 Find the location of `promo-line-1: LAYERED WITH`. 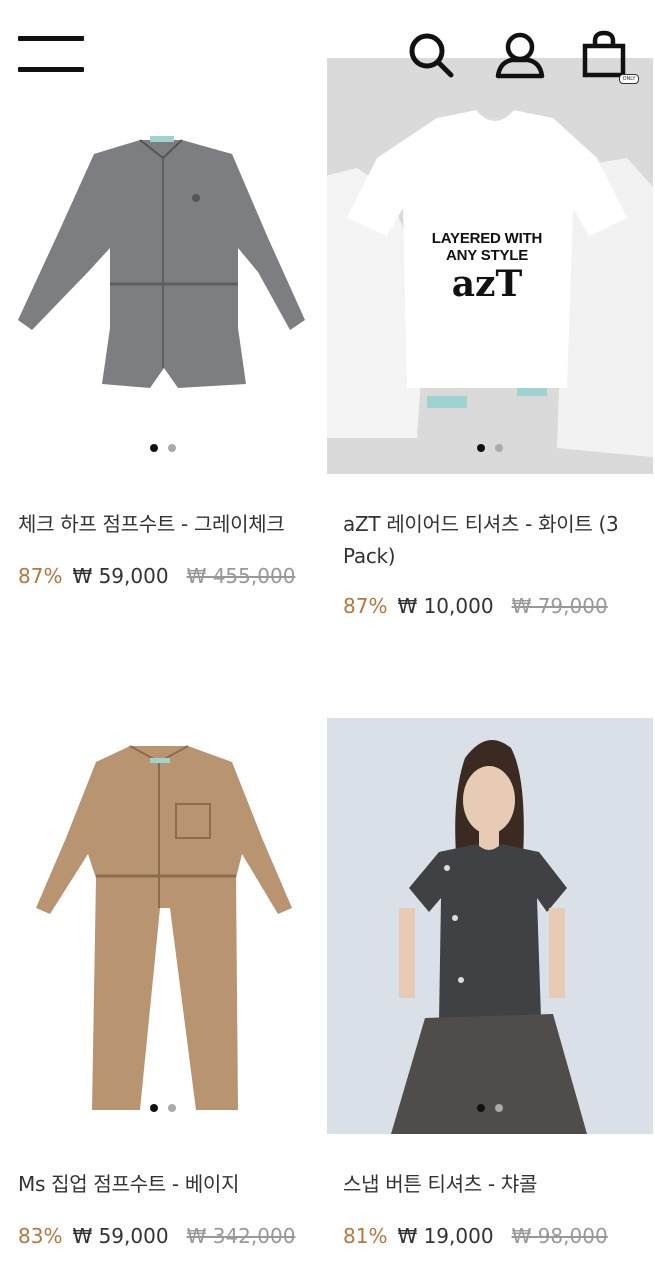

promo-line-1: LAYERED WITH is located at coordinates (487, 238).